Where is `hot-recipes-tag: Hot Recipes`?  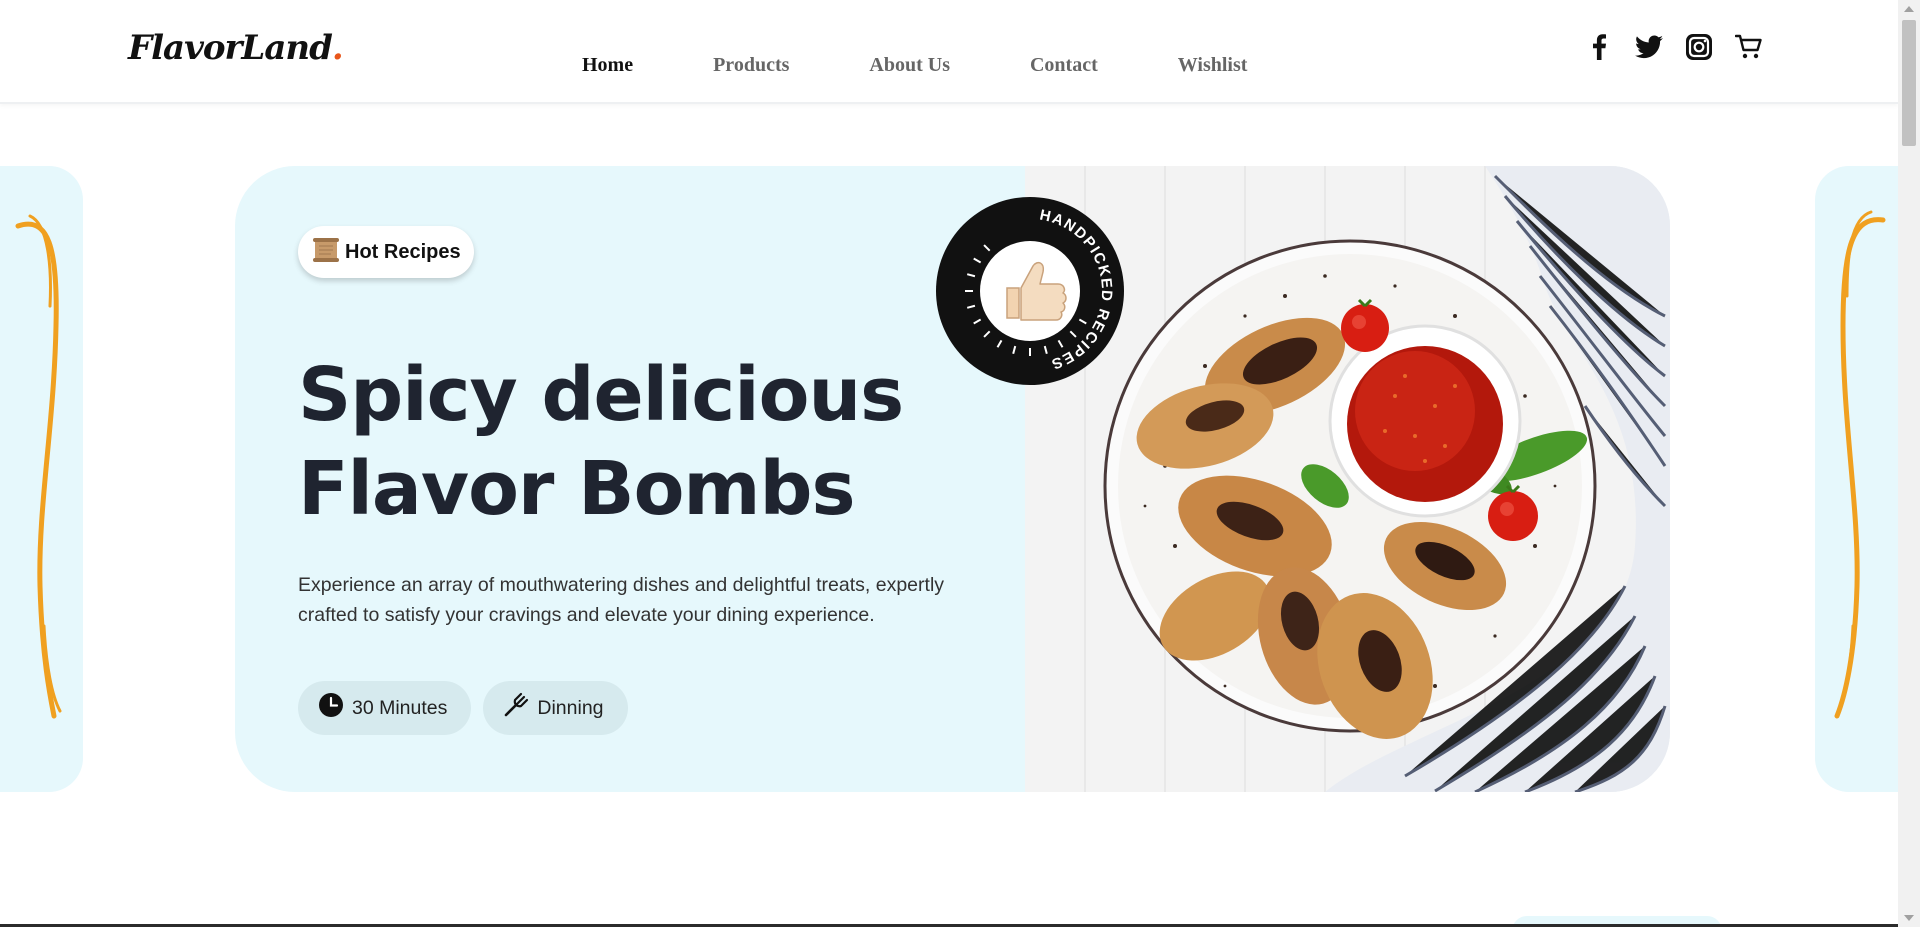
hot-recipes-tag: Hot Recipes is located at coordinates (386, 252).